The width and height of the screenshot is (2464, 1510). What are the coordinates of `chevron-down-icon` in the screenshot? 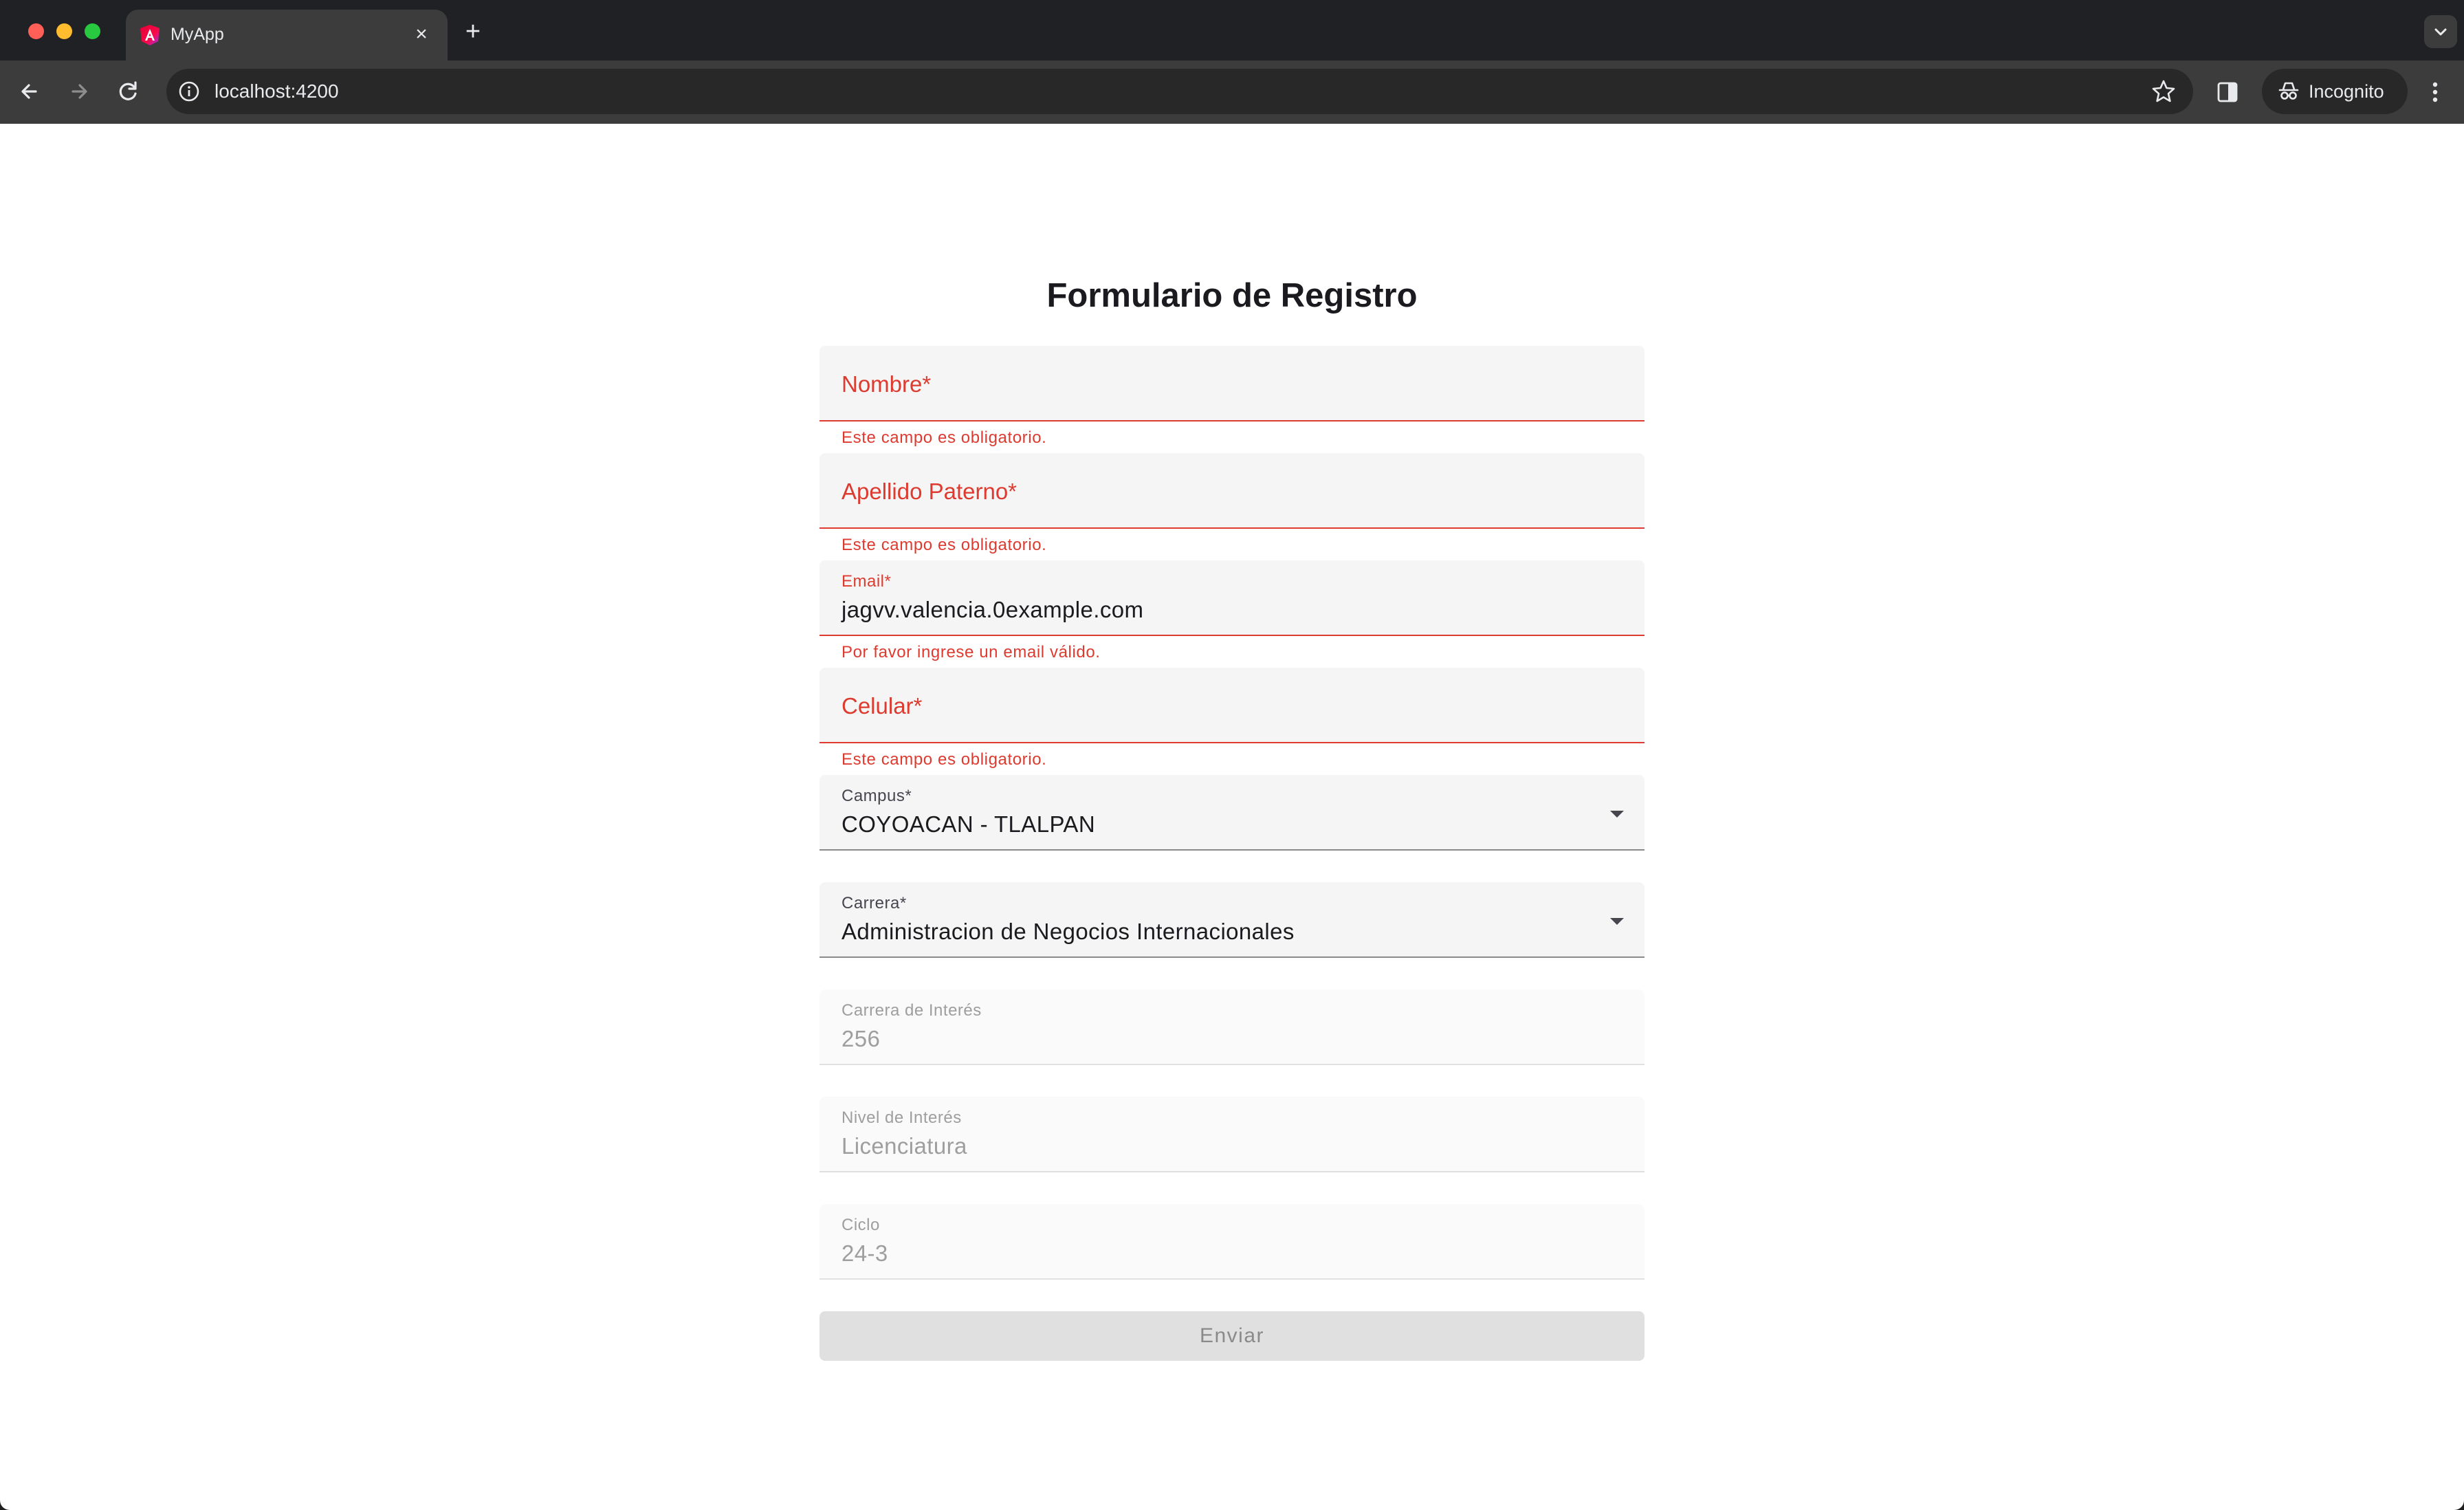 It's located at (2440, 32).